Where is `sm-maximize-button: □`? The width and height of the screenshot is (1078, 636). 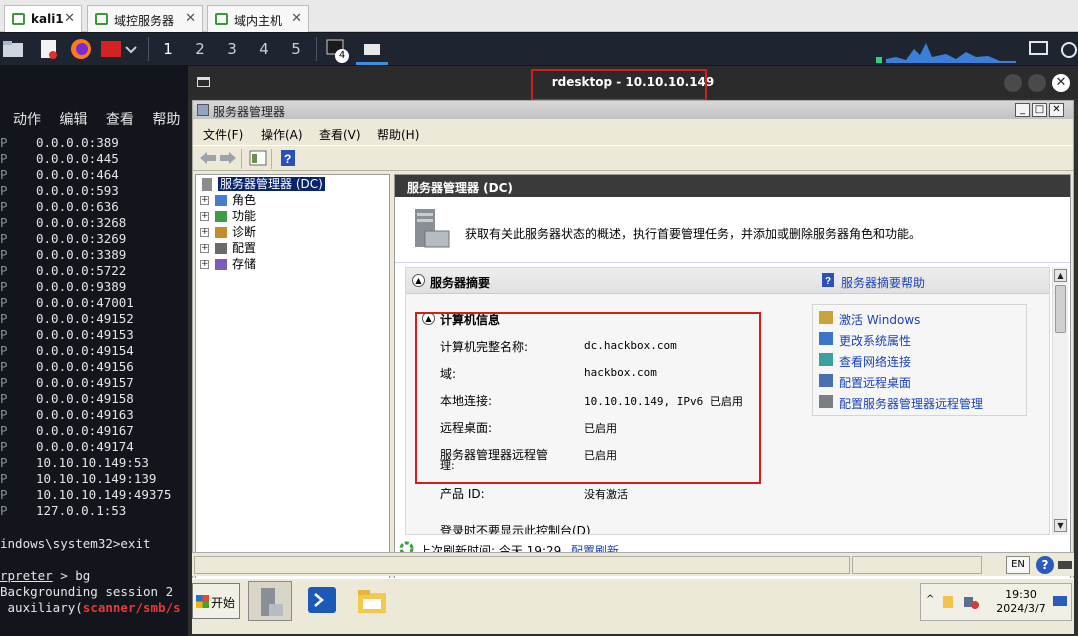 sm-maximize-button: □ is located at coordinates (1039, 110).